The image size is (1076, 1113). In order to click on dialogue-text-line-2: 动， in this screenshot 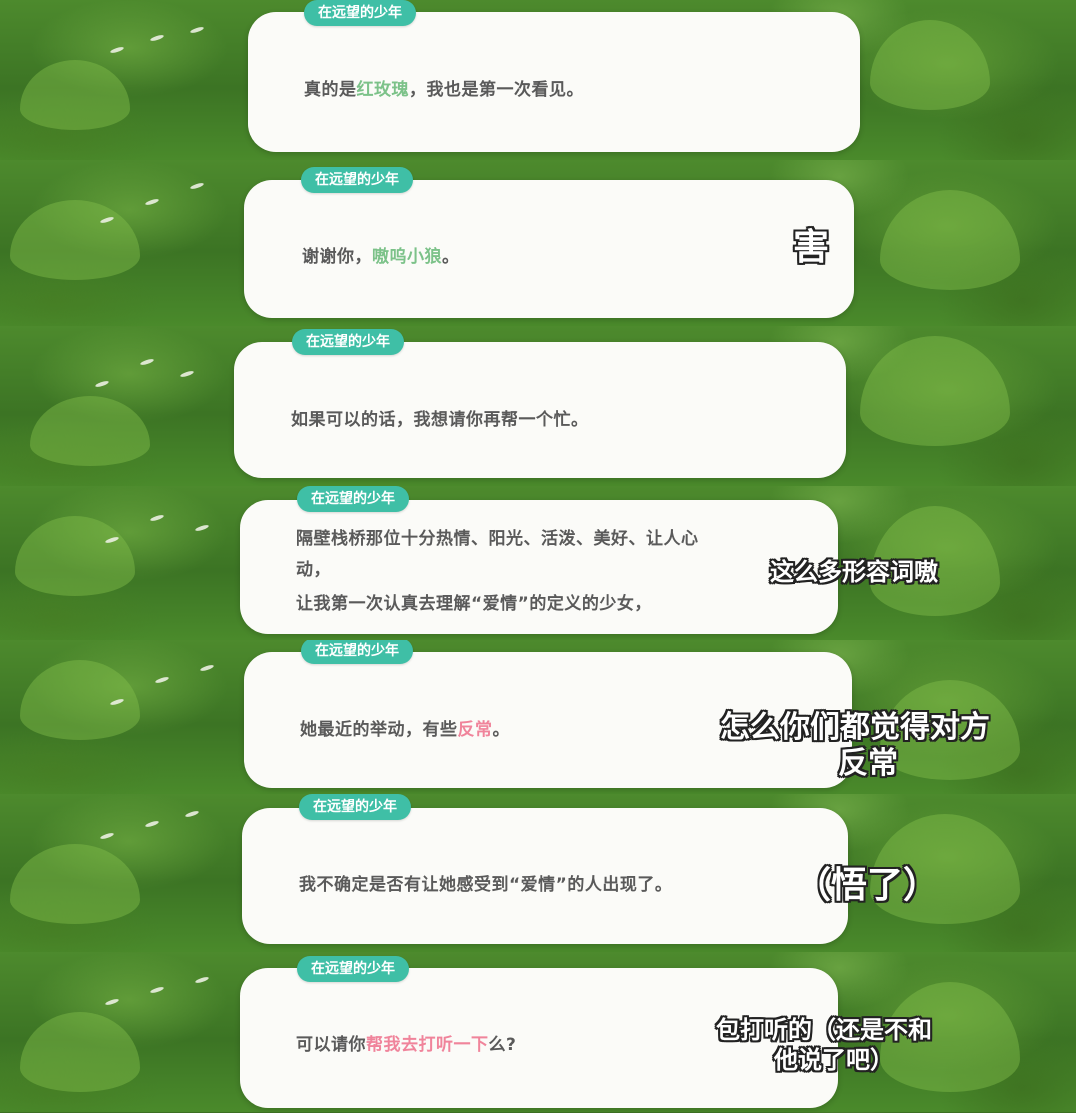, I will do `click(313, 570)`.